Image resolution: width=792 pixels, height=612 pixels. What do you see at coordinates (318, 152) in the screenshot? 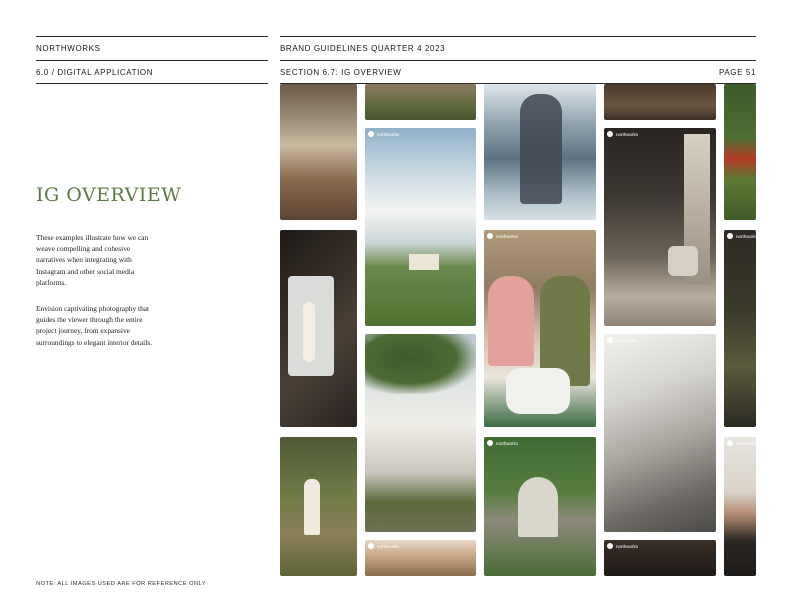
I see `image-terrace-interior` at bounding box center [318, 152].